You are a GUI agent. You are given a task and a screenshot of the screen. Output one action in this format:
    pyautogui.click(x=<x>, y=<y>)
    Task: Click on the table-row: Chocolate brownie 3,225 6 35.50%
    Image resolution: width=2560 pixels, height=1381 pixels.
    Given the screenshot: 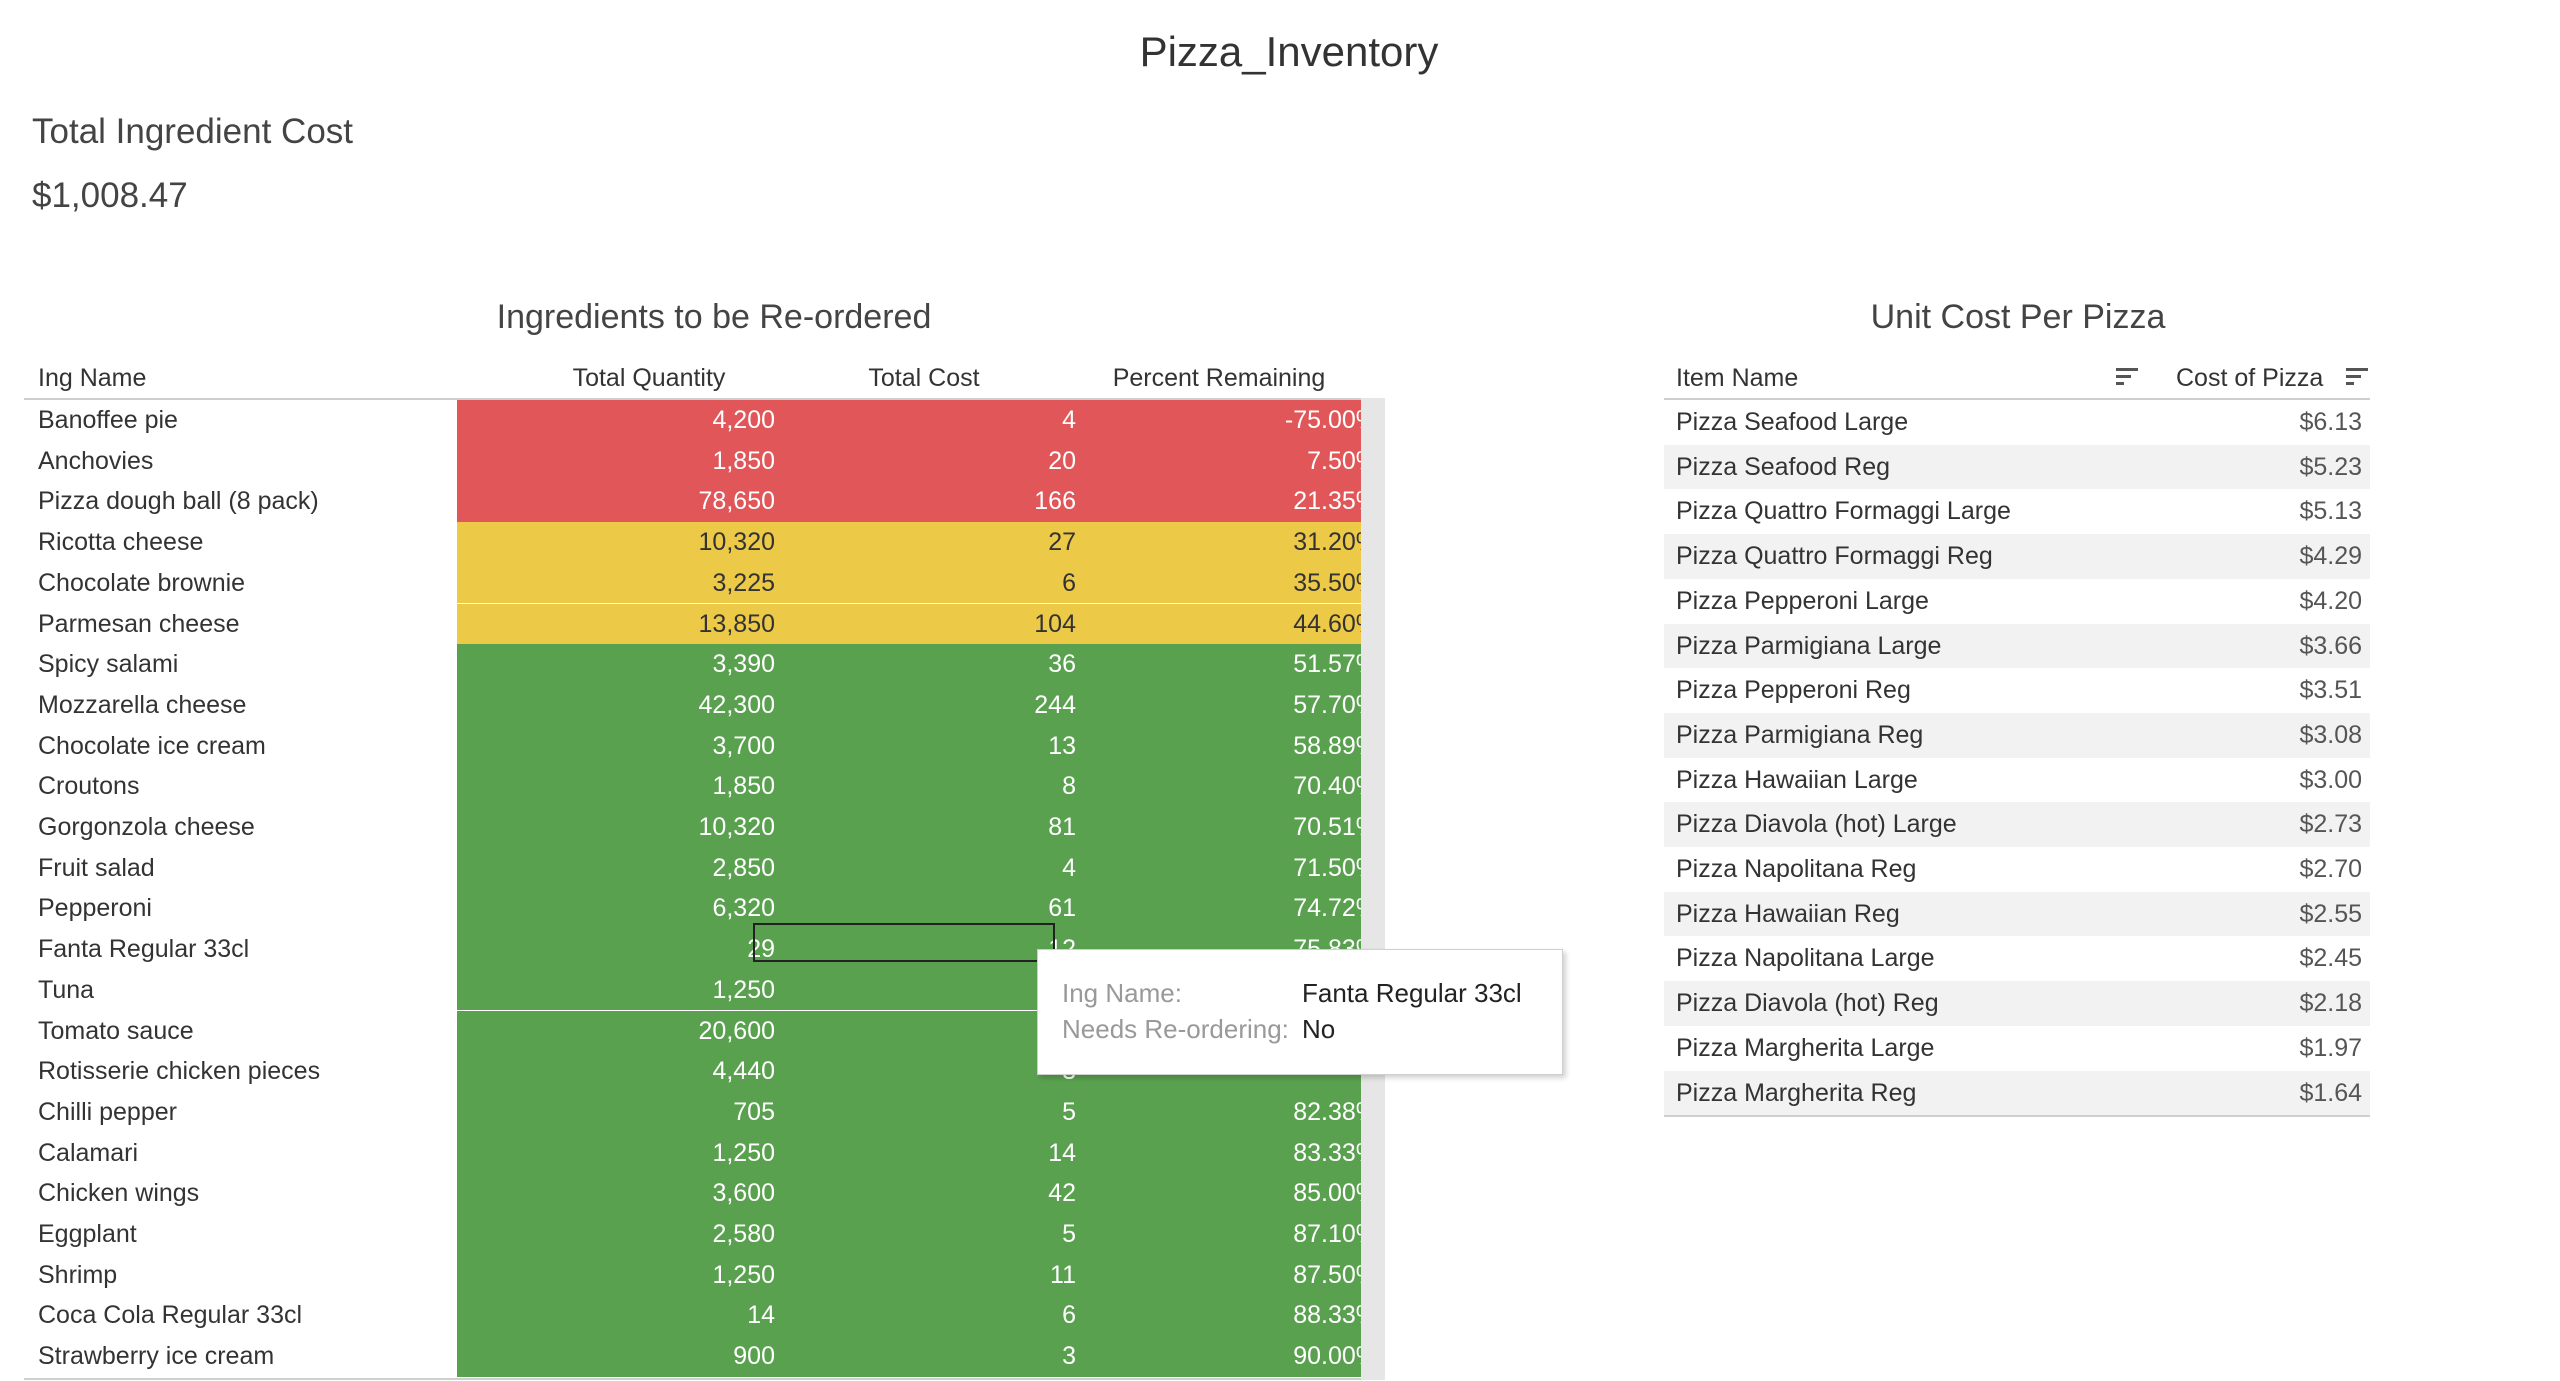 What is the action you would take?
    pyautogui.click(x=704, y=583)
    